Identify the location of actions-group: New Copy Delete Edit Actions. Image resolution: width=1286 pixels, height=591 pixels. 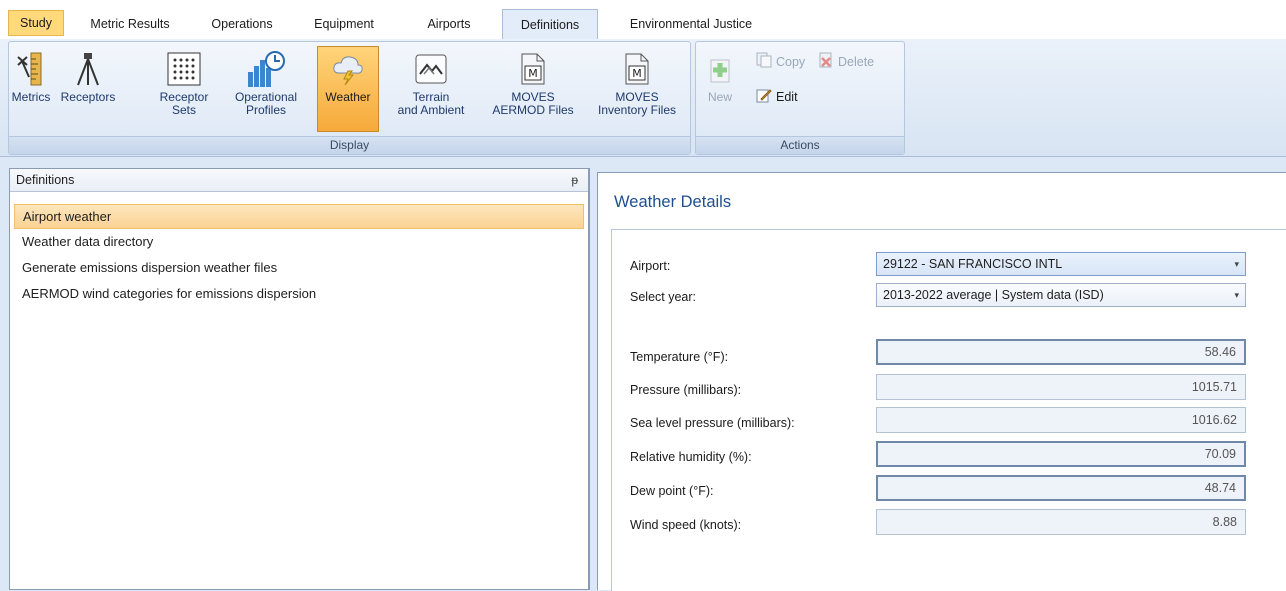
(800, 98).